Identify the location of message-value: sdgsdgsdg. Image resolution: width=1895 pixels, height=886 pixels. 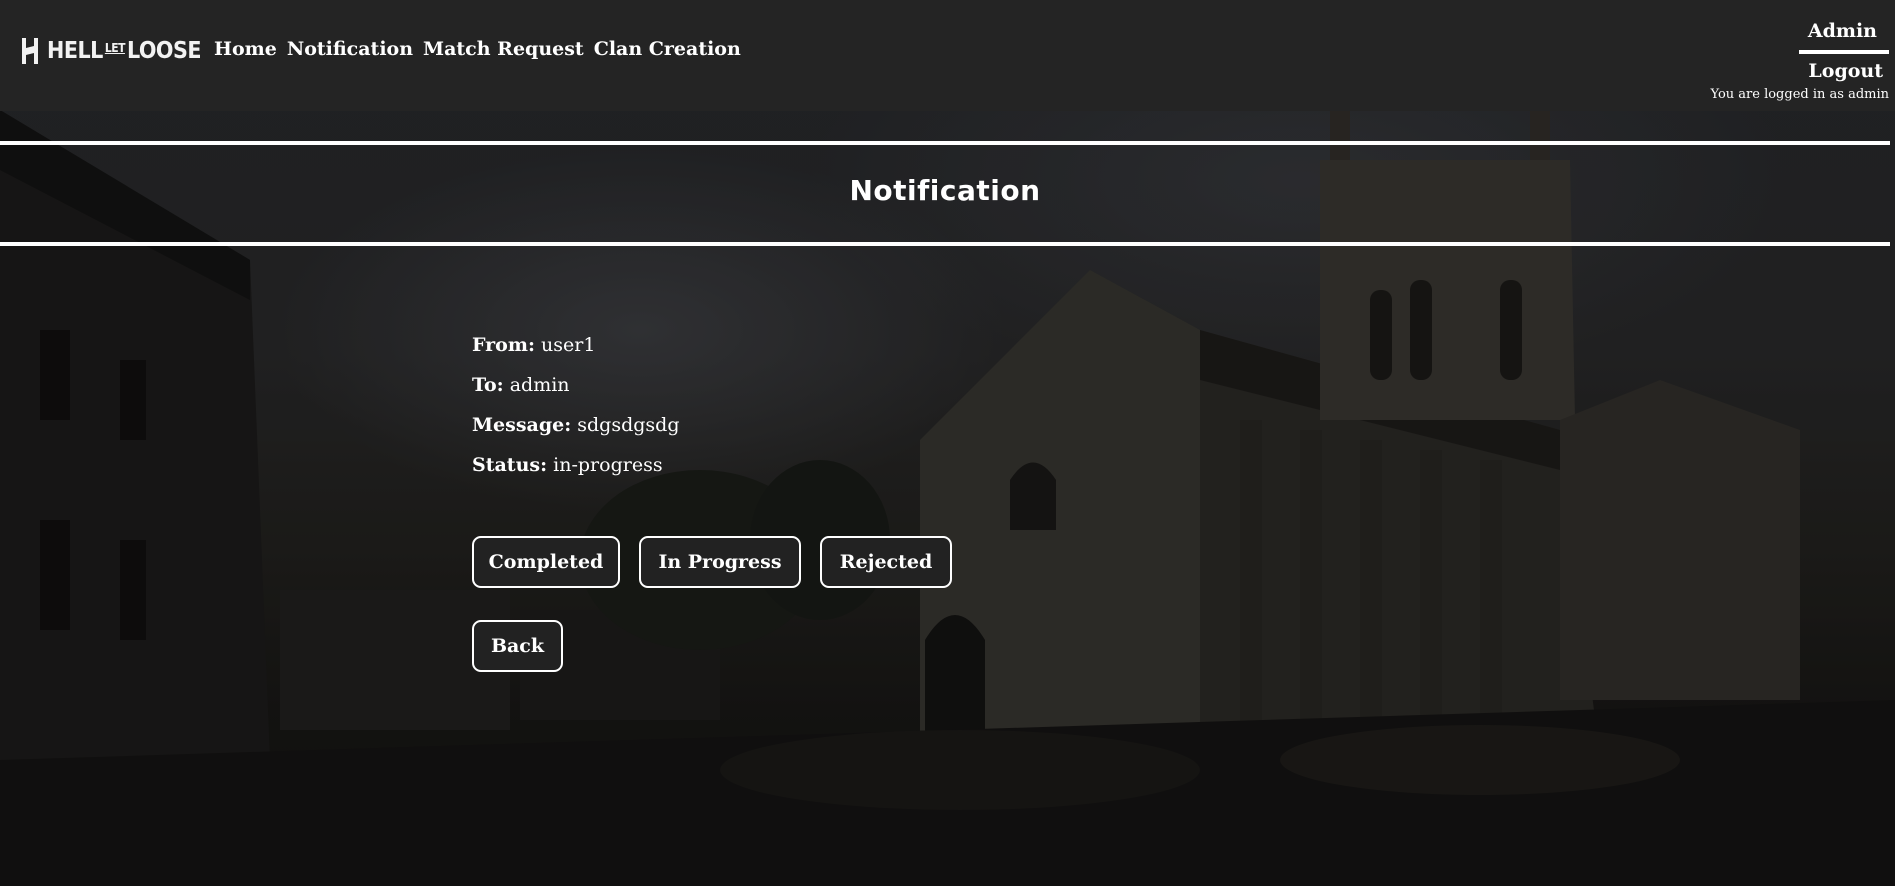
(628, 425).